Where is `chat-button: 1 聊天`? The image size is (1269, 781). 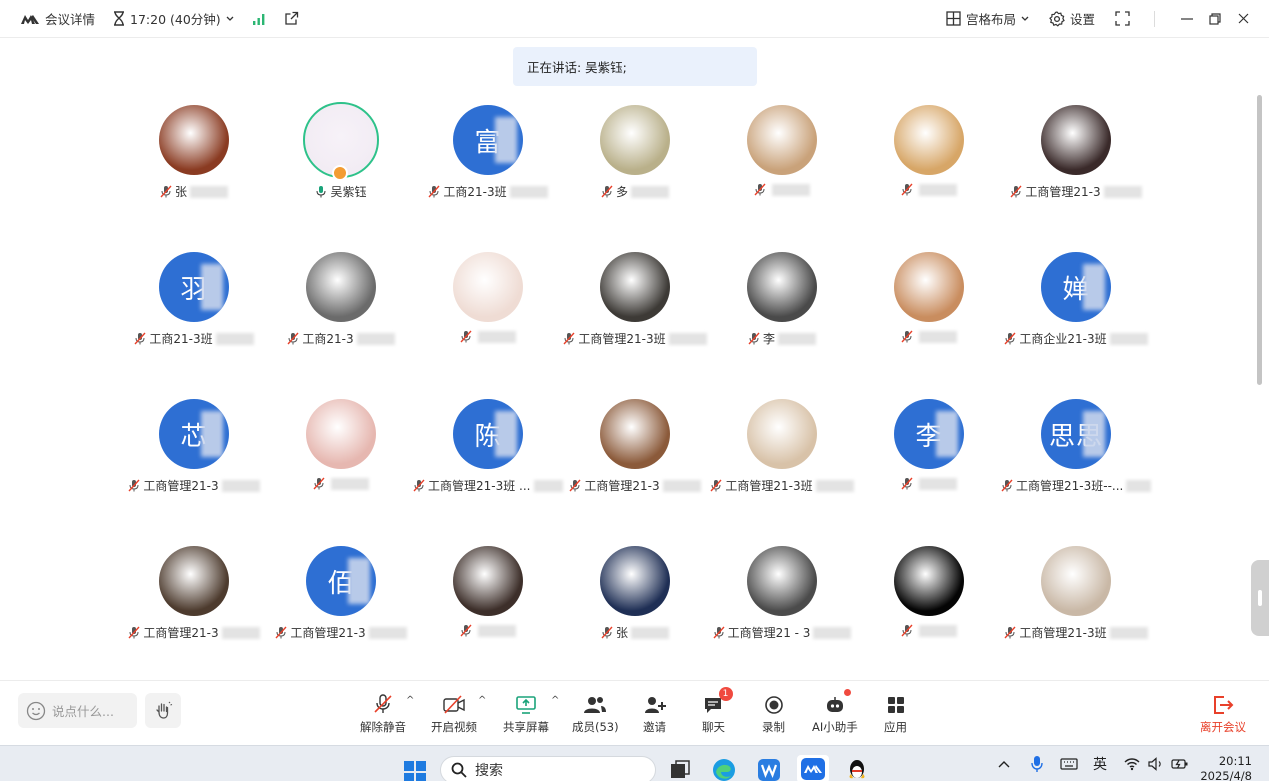
chat-button: 1 聊天 is located at coordinates (717, 711).